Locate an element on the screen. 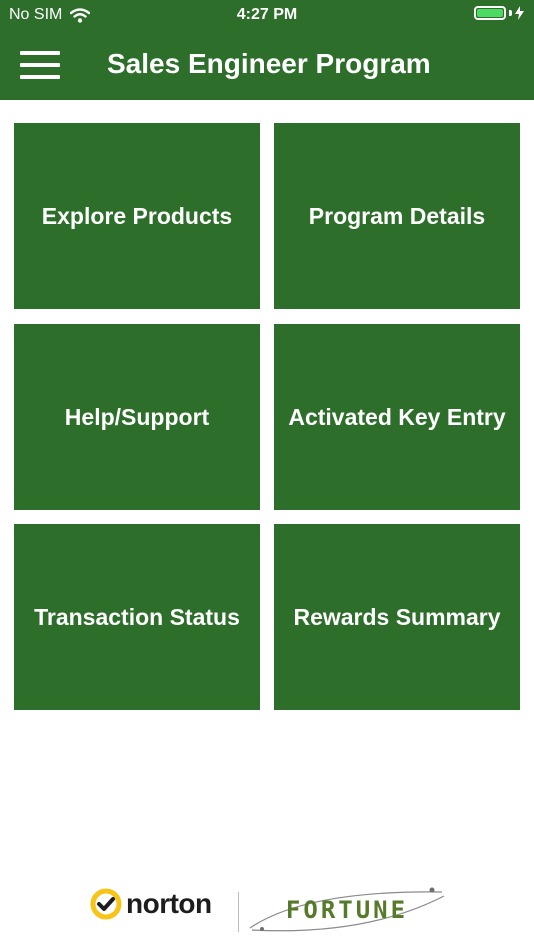  partner-logos: norton FORTUNE is located at coordinates (267, 910).